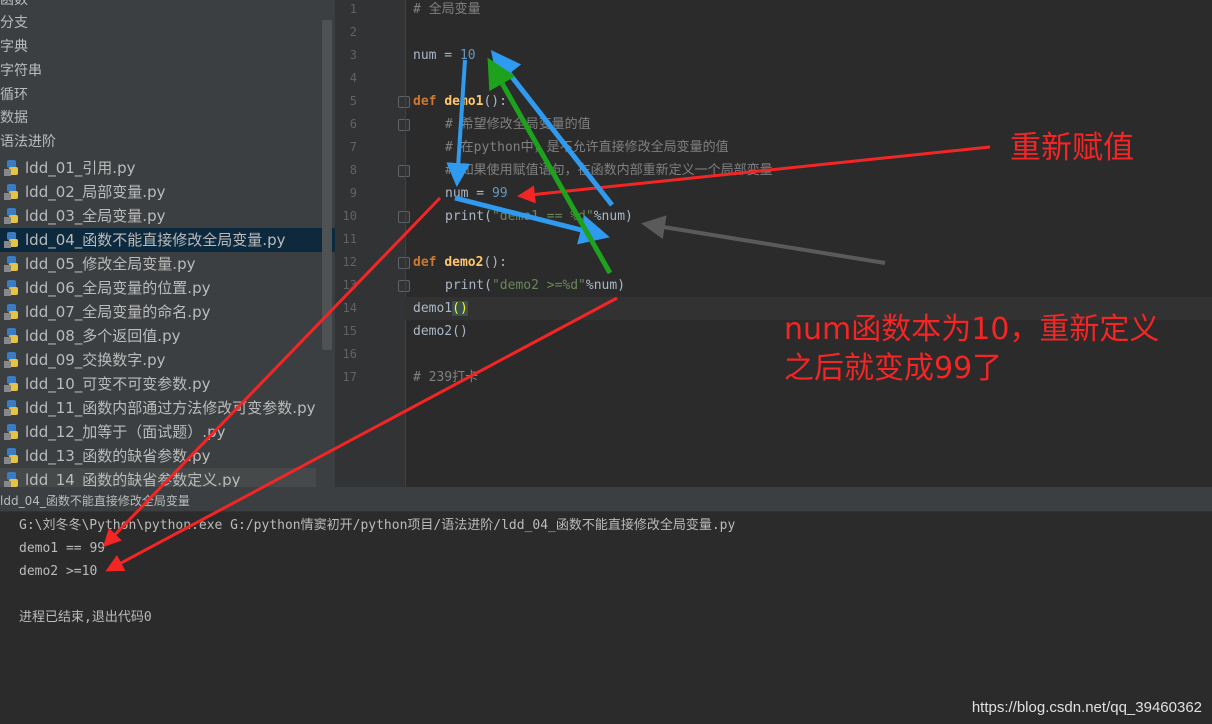  What do you see at coordinates (353, 101) in the screenshot?
I see `line-number: 5` at bounding box center [353, 101].